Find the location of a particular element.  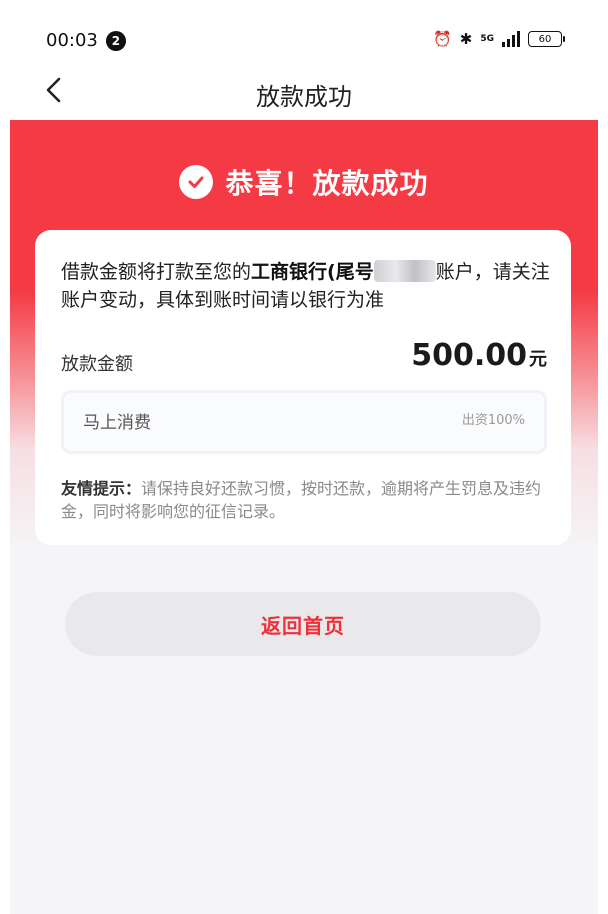

bluetooth-icon: ✱ is located at coordinates (466, 39).